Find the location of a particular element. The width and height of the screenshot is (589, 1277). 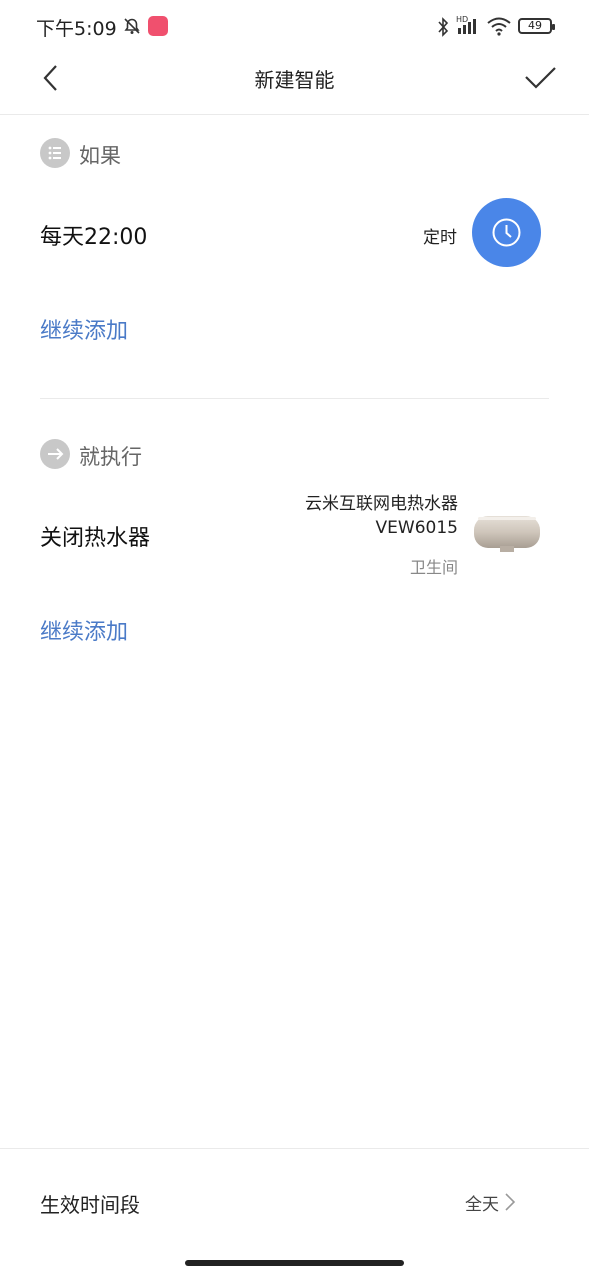

action-label: 关闭热水器 is located at coordinates (95, 536).